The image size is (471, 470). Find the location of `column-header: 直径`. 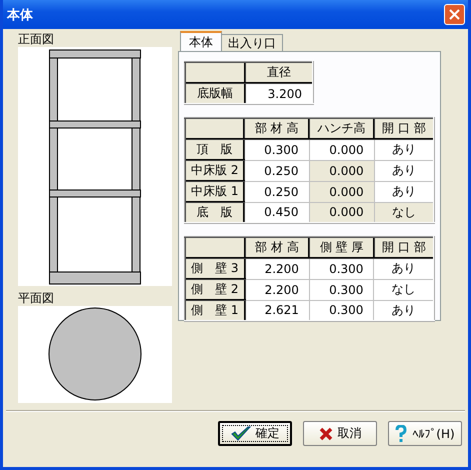

column-header: 直径 is located at coordinates (279, 72).